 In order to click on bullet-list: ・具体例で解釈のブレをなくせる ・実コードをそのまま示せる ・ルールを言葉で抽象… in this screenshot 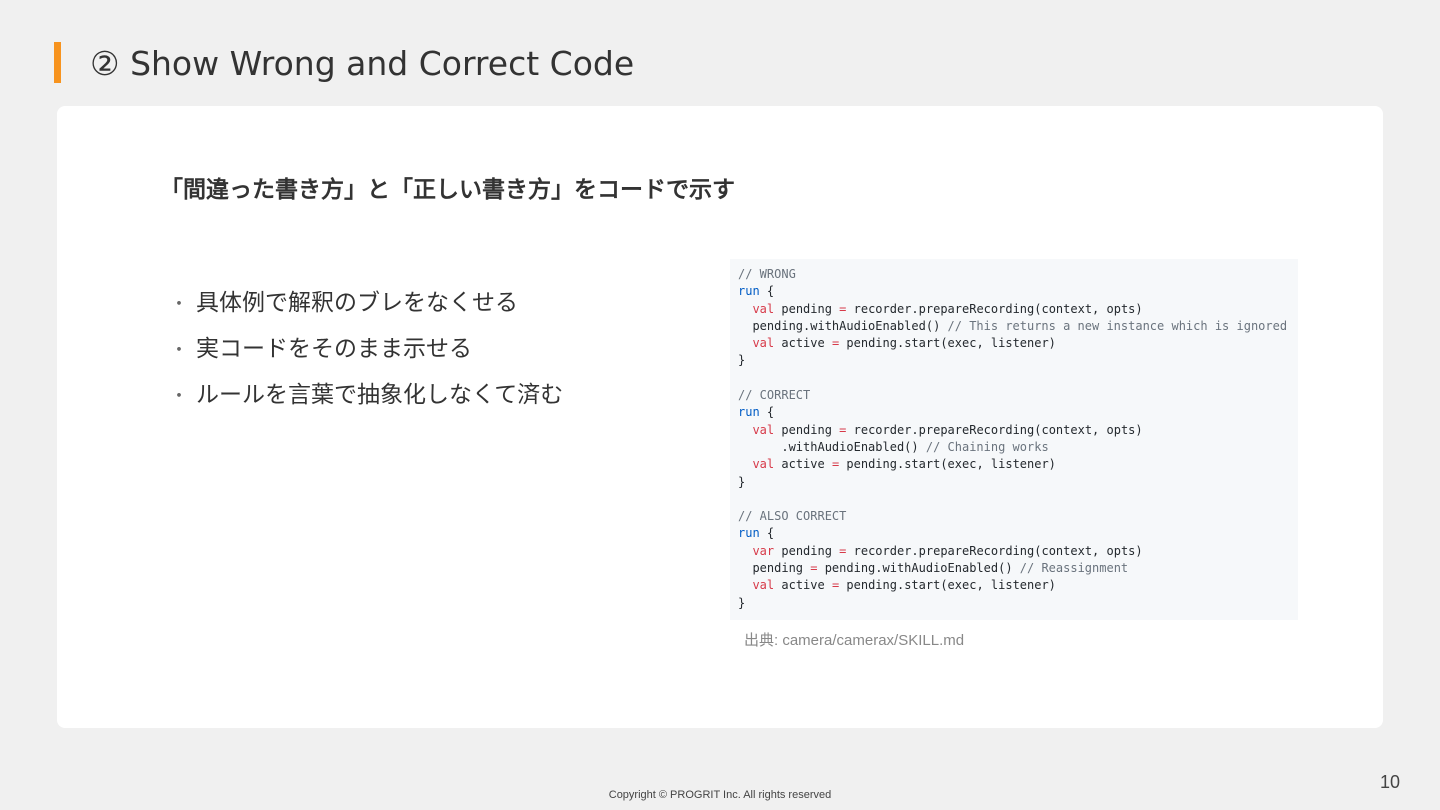, I will do `click(366, 350)`.